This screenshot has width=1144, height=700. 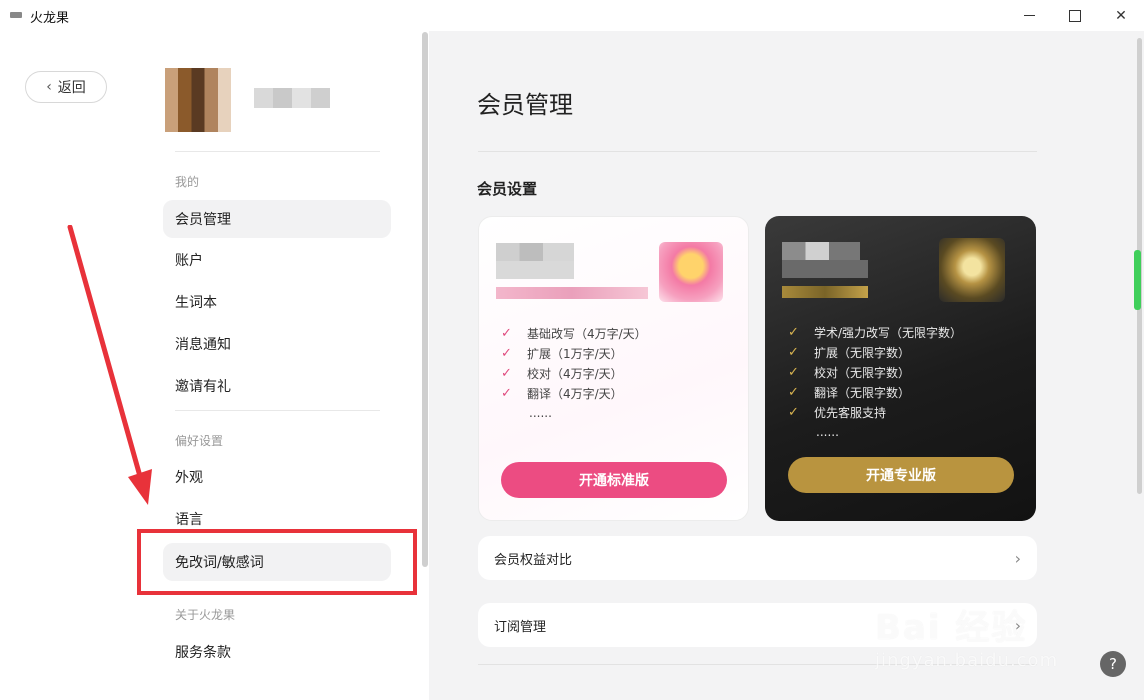 I want to click on list-item: ✓ 校对（无限字数）, so click(x=875, y=372).